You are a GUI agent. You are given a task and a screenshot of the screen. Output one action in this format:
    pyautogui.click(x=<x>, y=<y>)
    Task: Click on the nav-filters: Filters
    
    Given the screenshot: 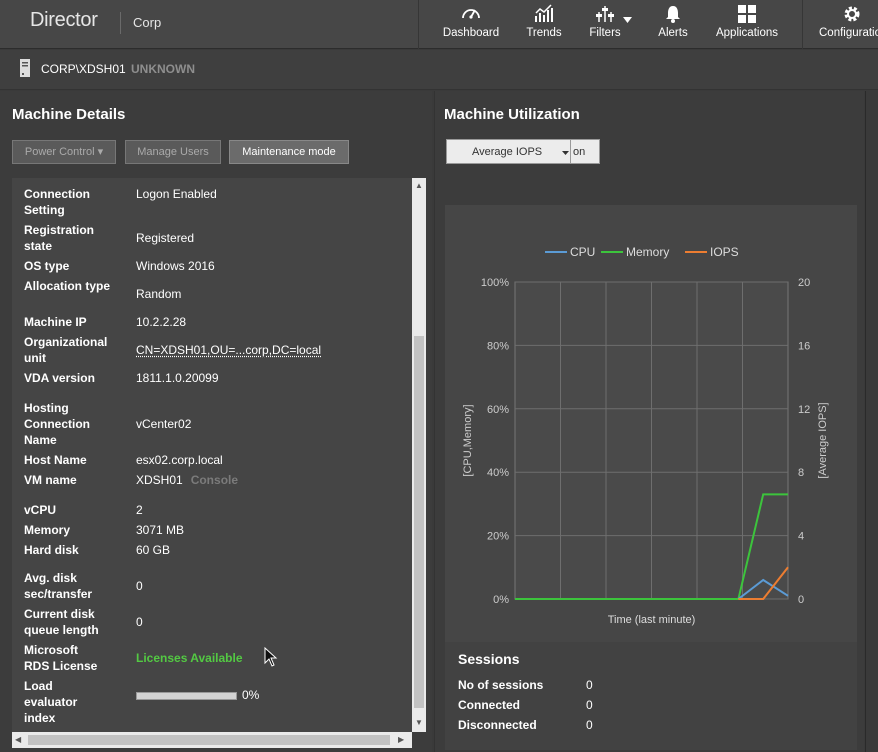 What is the action you would take?
    pyautogui.click(x=605, y=24)
    